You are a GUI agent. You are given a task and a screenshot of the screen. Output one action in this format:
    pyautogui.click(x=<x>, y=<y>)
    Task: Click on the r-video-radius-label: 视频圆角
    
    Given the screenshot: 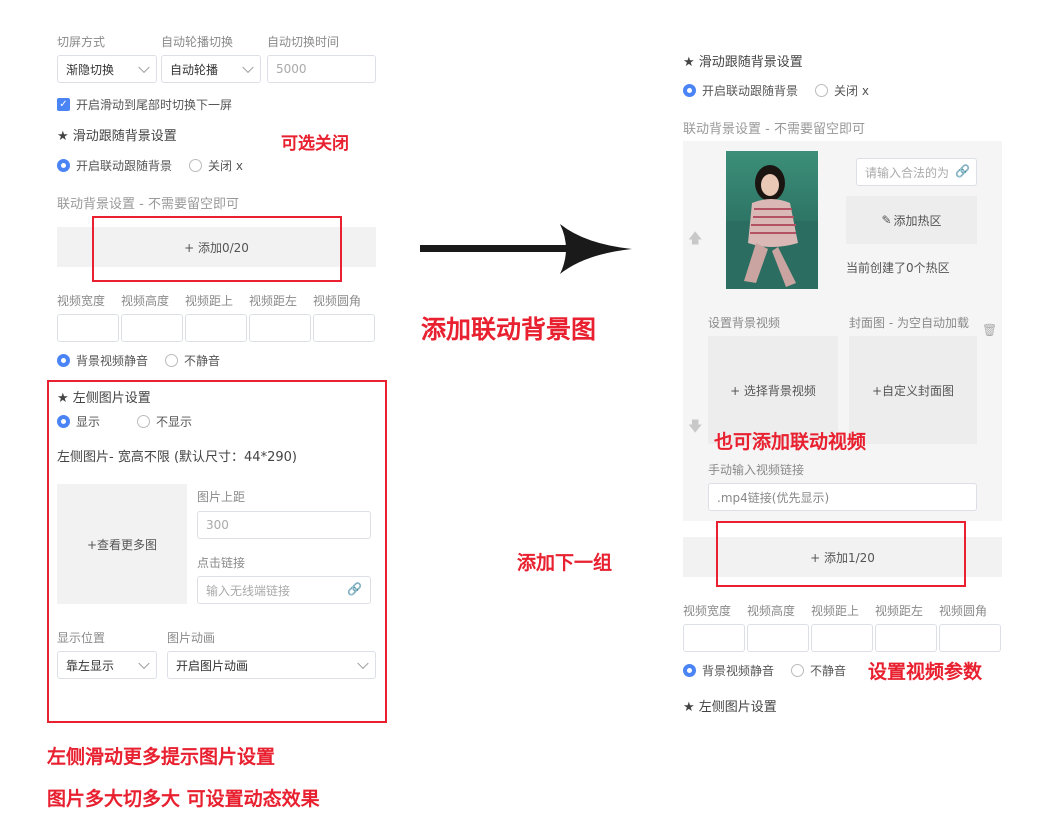 What is the action you would take?
    pyautogui.click(x=963, y=611)
    